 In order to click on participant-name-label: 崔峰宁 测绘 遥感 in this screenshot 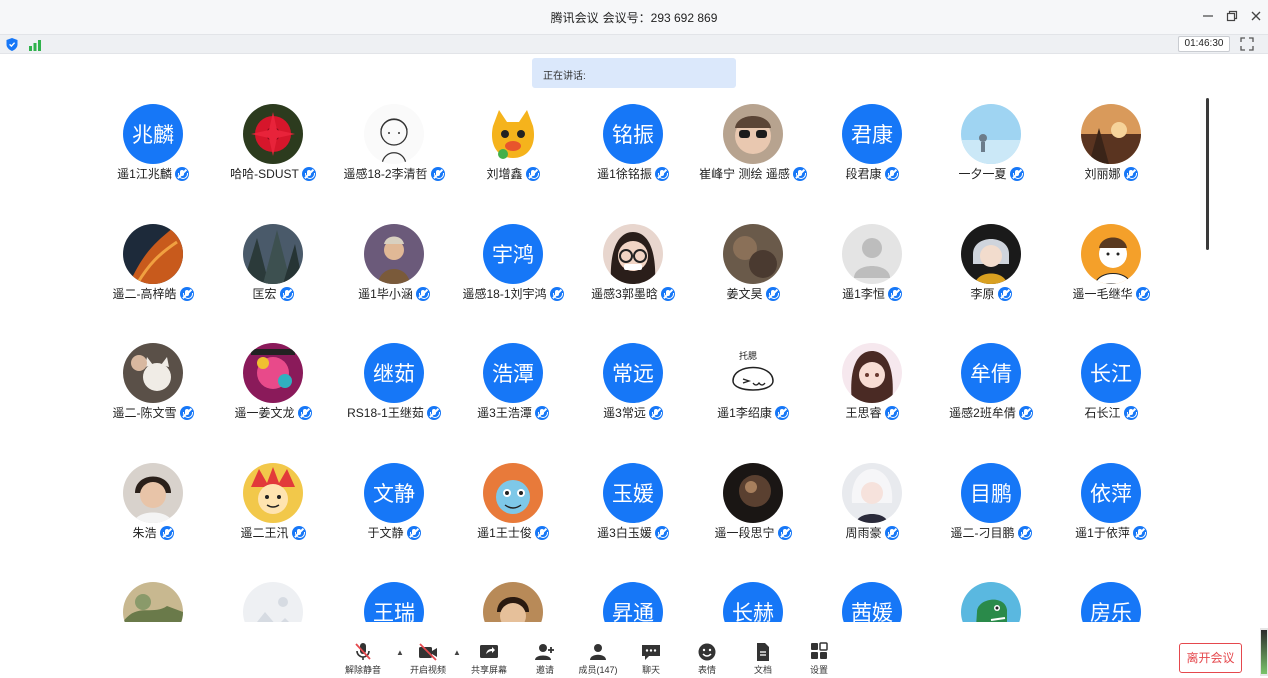, I will do `click(744, 174)`.